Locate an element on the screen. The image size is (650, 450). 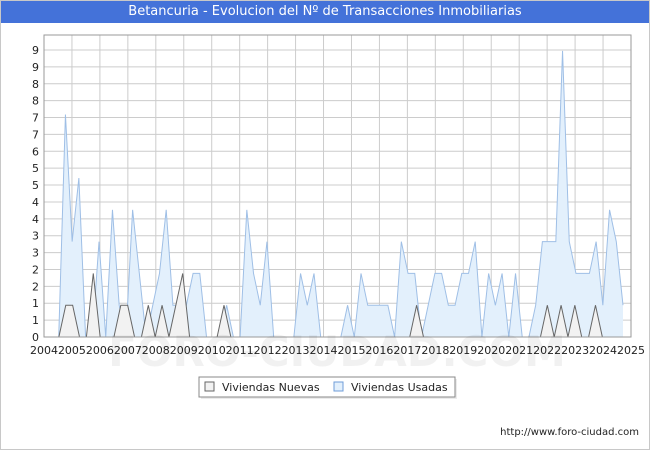
y-tick-label: 6 is located at coordinates (35, 151).